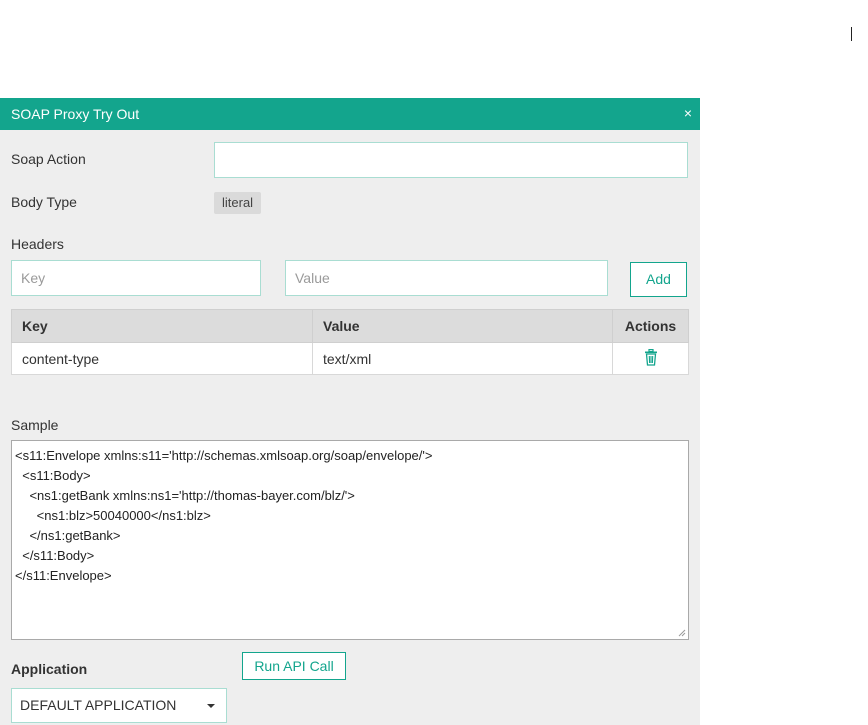 The height and width of the screenshot is (725, 868). Describe the element at coordinates (162, 358) in the screenshot. I see `header-row-key: content-type` at that location.